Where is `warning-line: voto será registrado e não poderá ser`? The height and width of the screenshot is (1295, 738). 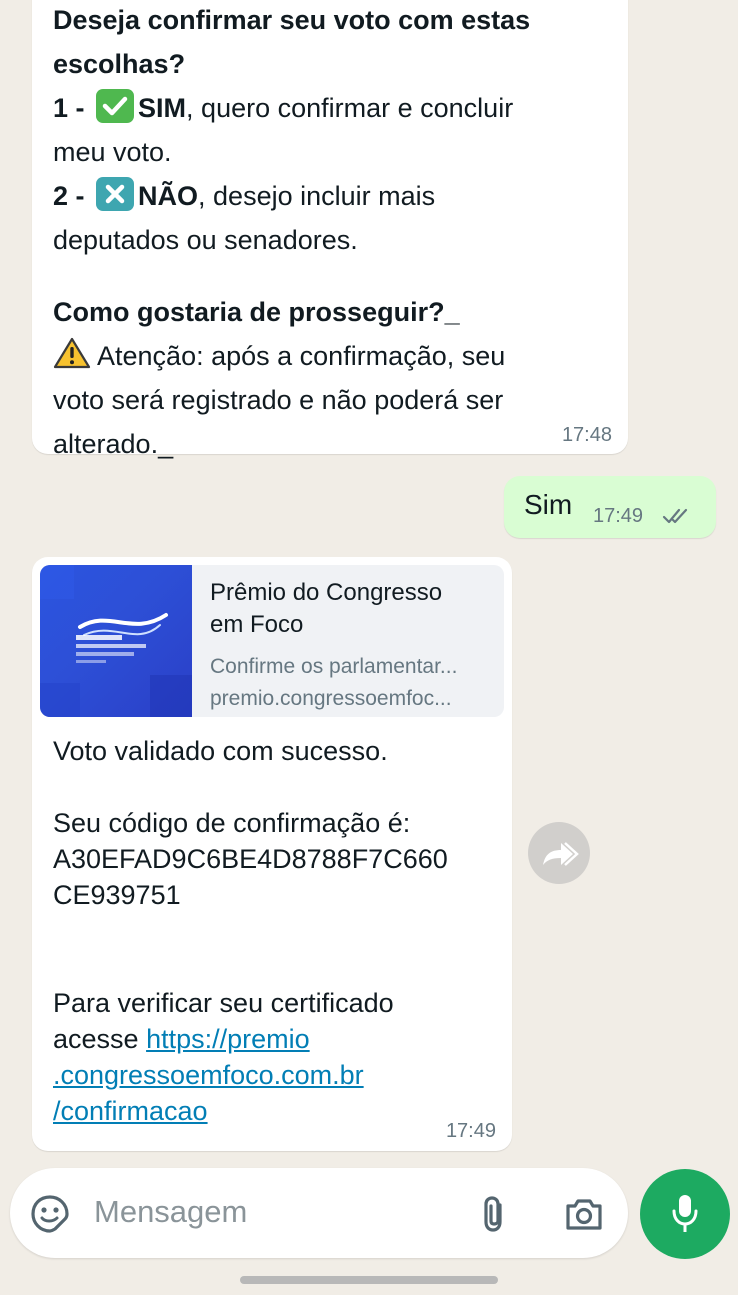 warning-line: voto será registrado e não poderá ser is located at coordinates (278, 400).